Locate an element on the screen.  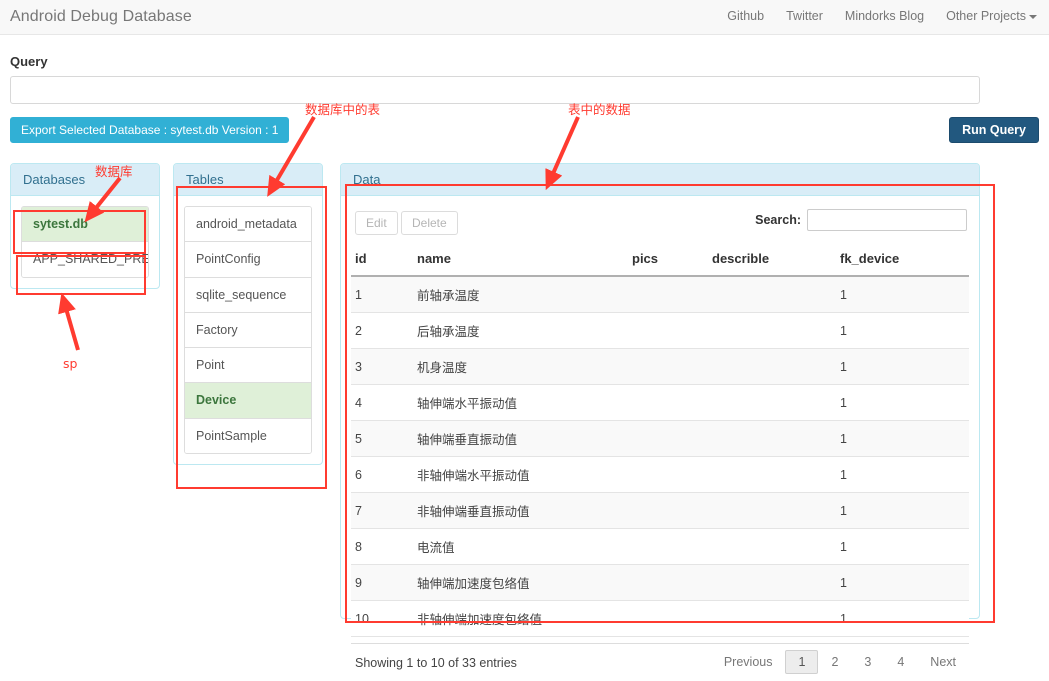
database-item-sytest-db: sytest.db is located at coordinates (85, 225).